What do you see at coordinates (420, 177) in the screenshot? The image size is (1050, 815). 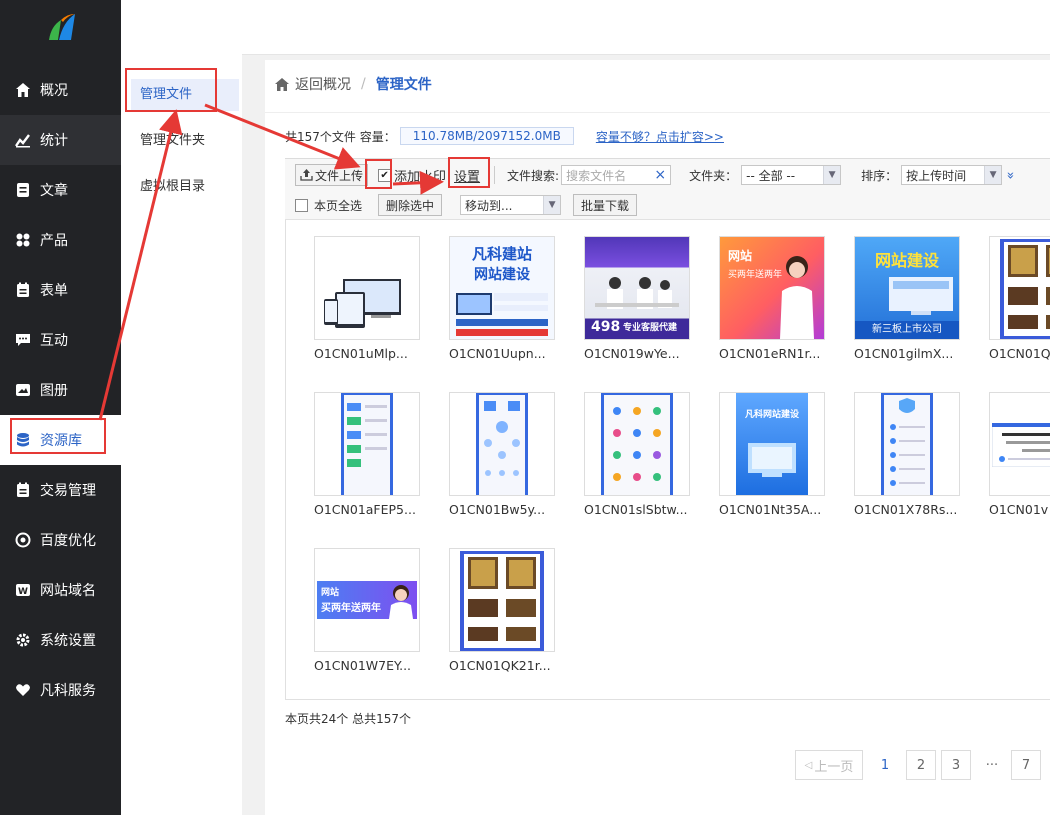 I see `watermark-label: 添加水印` at bounding box center [420, 177].